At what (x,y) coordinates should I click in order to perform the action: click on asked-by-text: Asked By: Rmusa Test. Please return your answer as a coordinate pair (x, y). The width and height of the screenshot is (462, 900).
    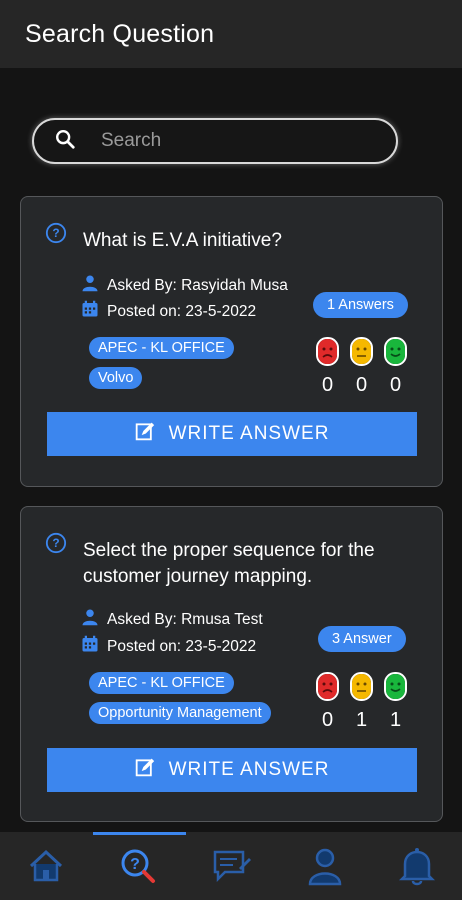
    Looking at the image, I should click on (185, 619).